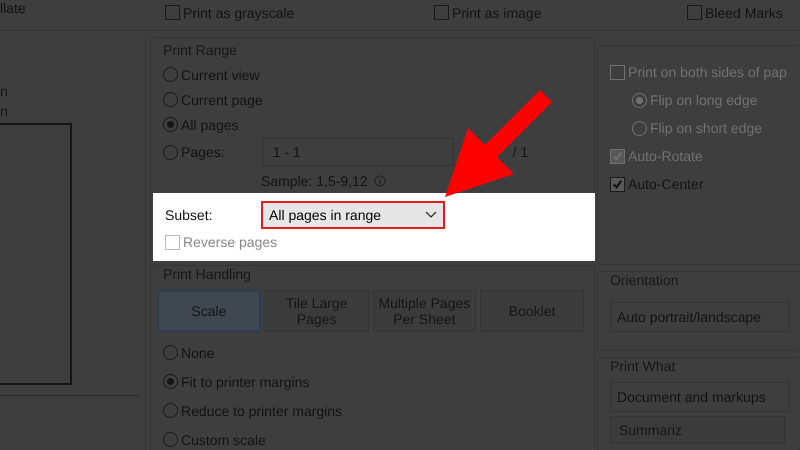  Describe the element at coordinates (380, 181) in the screenshot. I see `info-icon` at that location.